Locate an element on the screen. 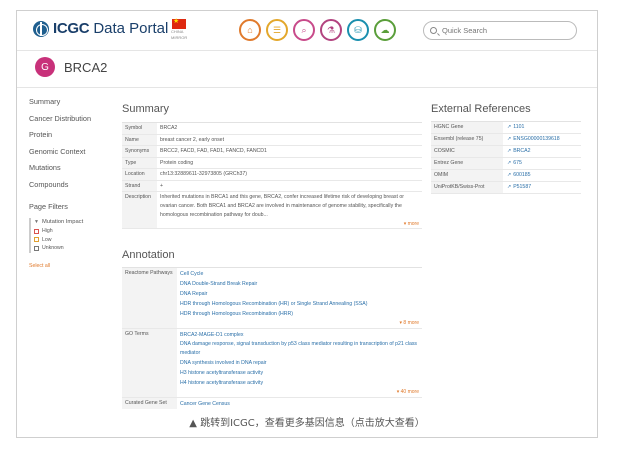 This screenshot has width=620, height=449. home-icon: ⌂ is located at coordinates (250, 30).